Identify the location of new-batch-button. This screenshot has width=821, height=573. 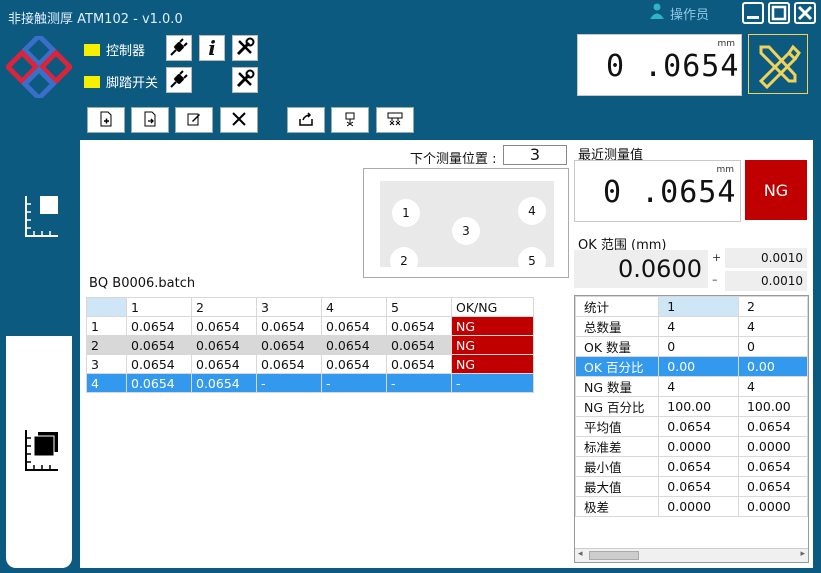
(106, 120).